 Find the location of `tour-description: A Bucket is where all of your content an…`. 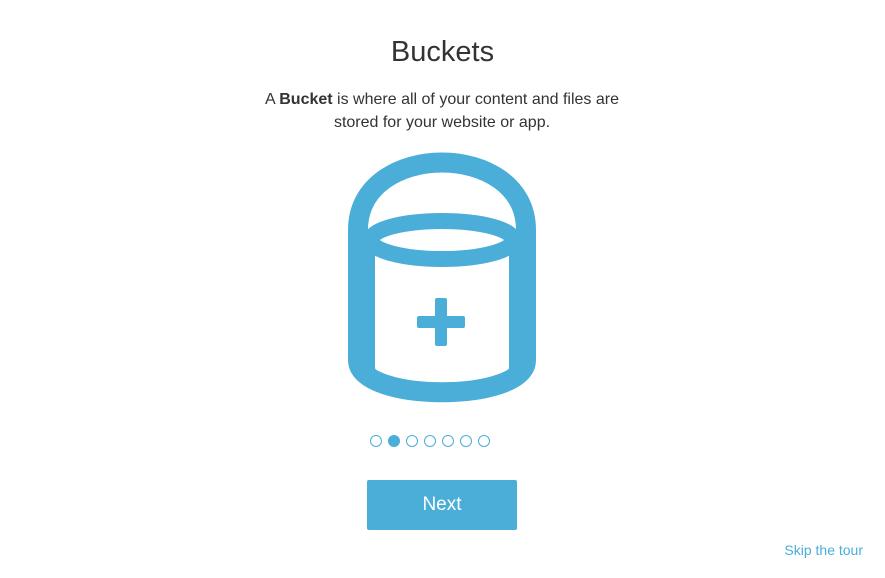

tour-description: A Bucket is where all of your content an… is located at coordinates (442, 111).